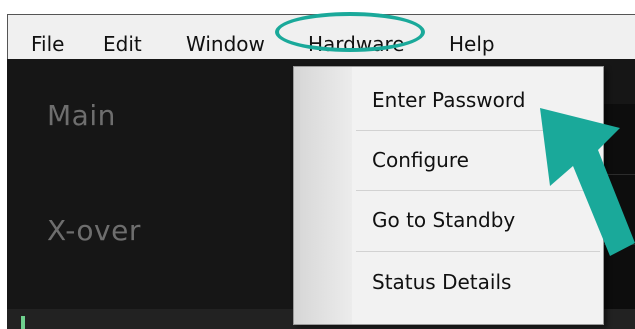 This screenshot has width=635, height=329. I want to click on menu-window: Window, so click(225, 44).